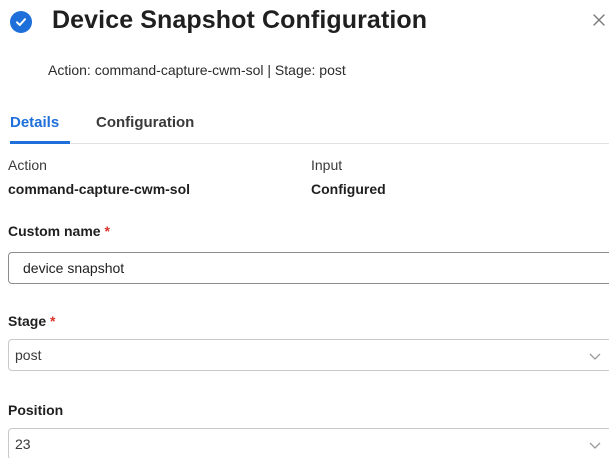  What do you see at coordinates (32, 321) in the screenshot?
I see `stage-label: Stage *` at bounding box center [32, 321].